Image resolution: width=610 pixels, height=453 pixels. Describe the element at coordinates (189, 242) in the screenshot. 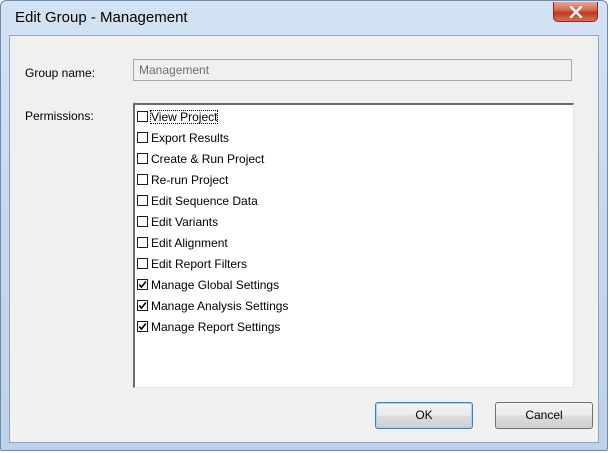

I see `permission-label: Edit Alignment` at that location.